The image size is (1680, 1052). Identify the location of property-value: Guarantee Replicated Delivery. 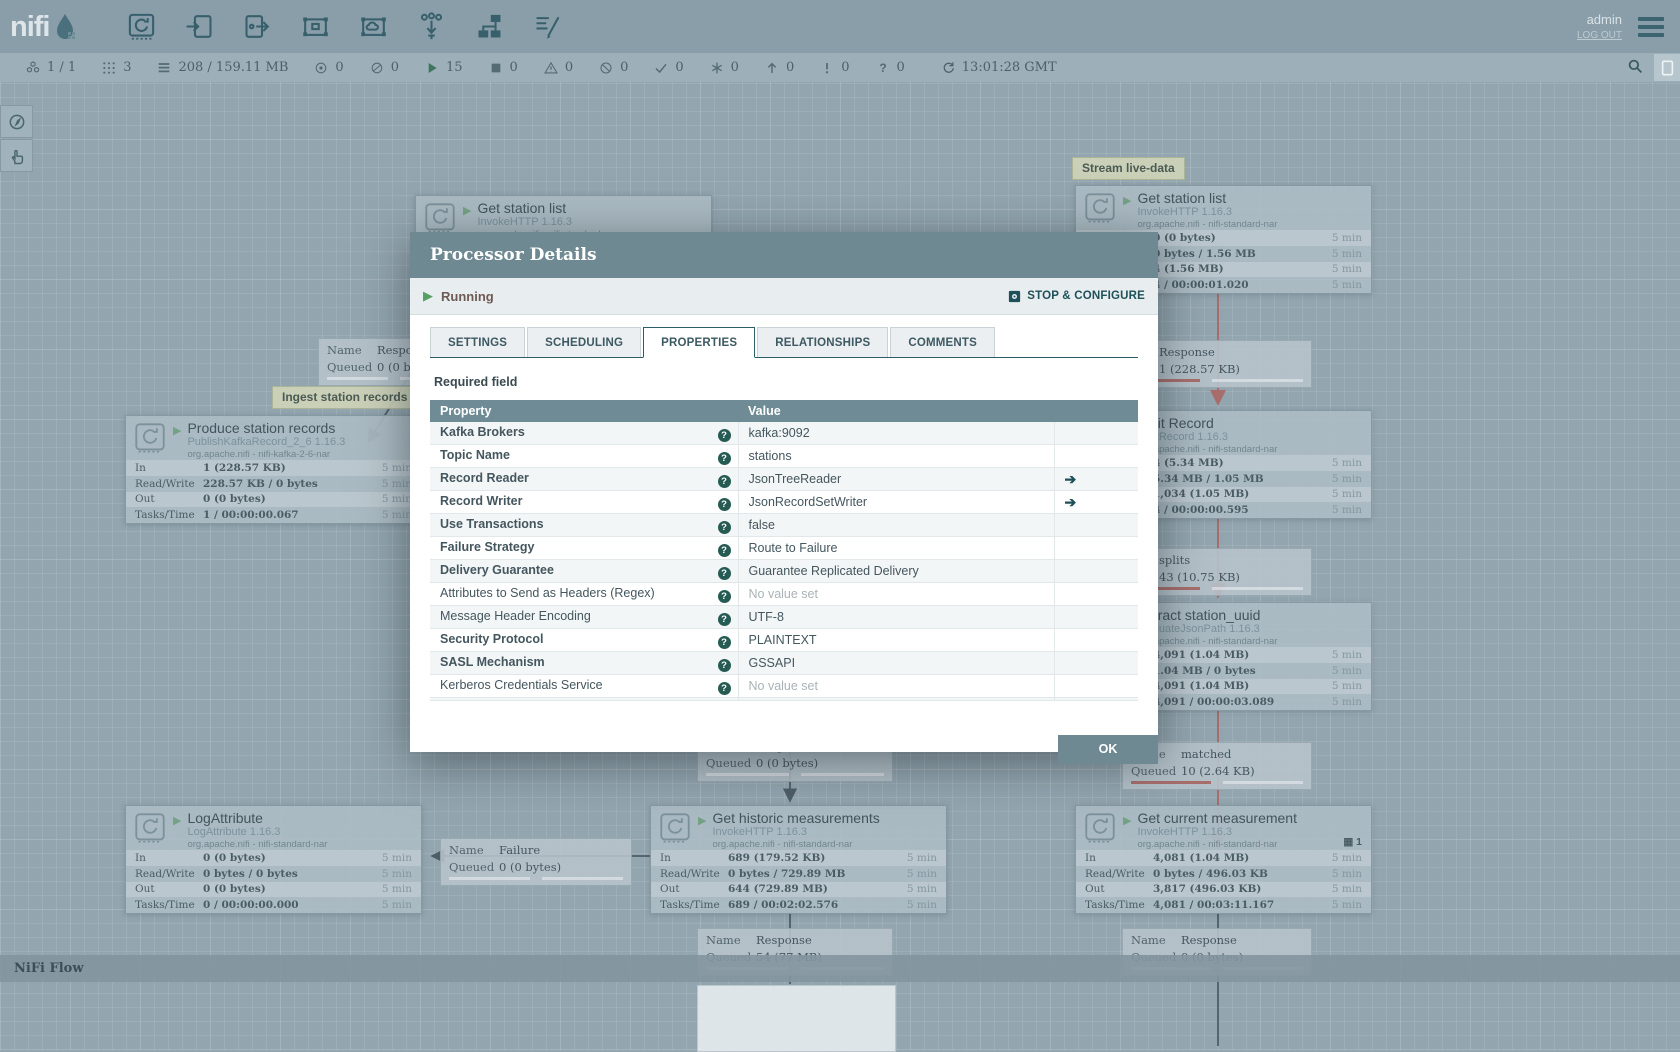
(834, 571).